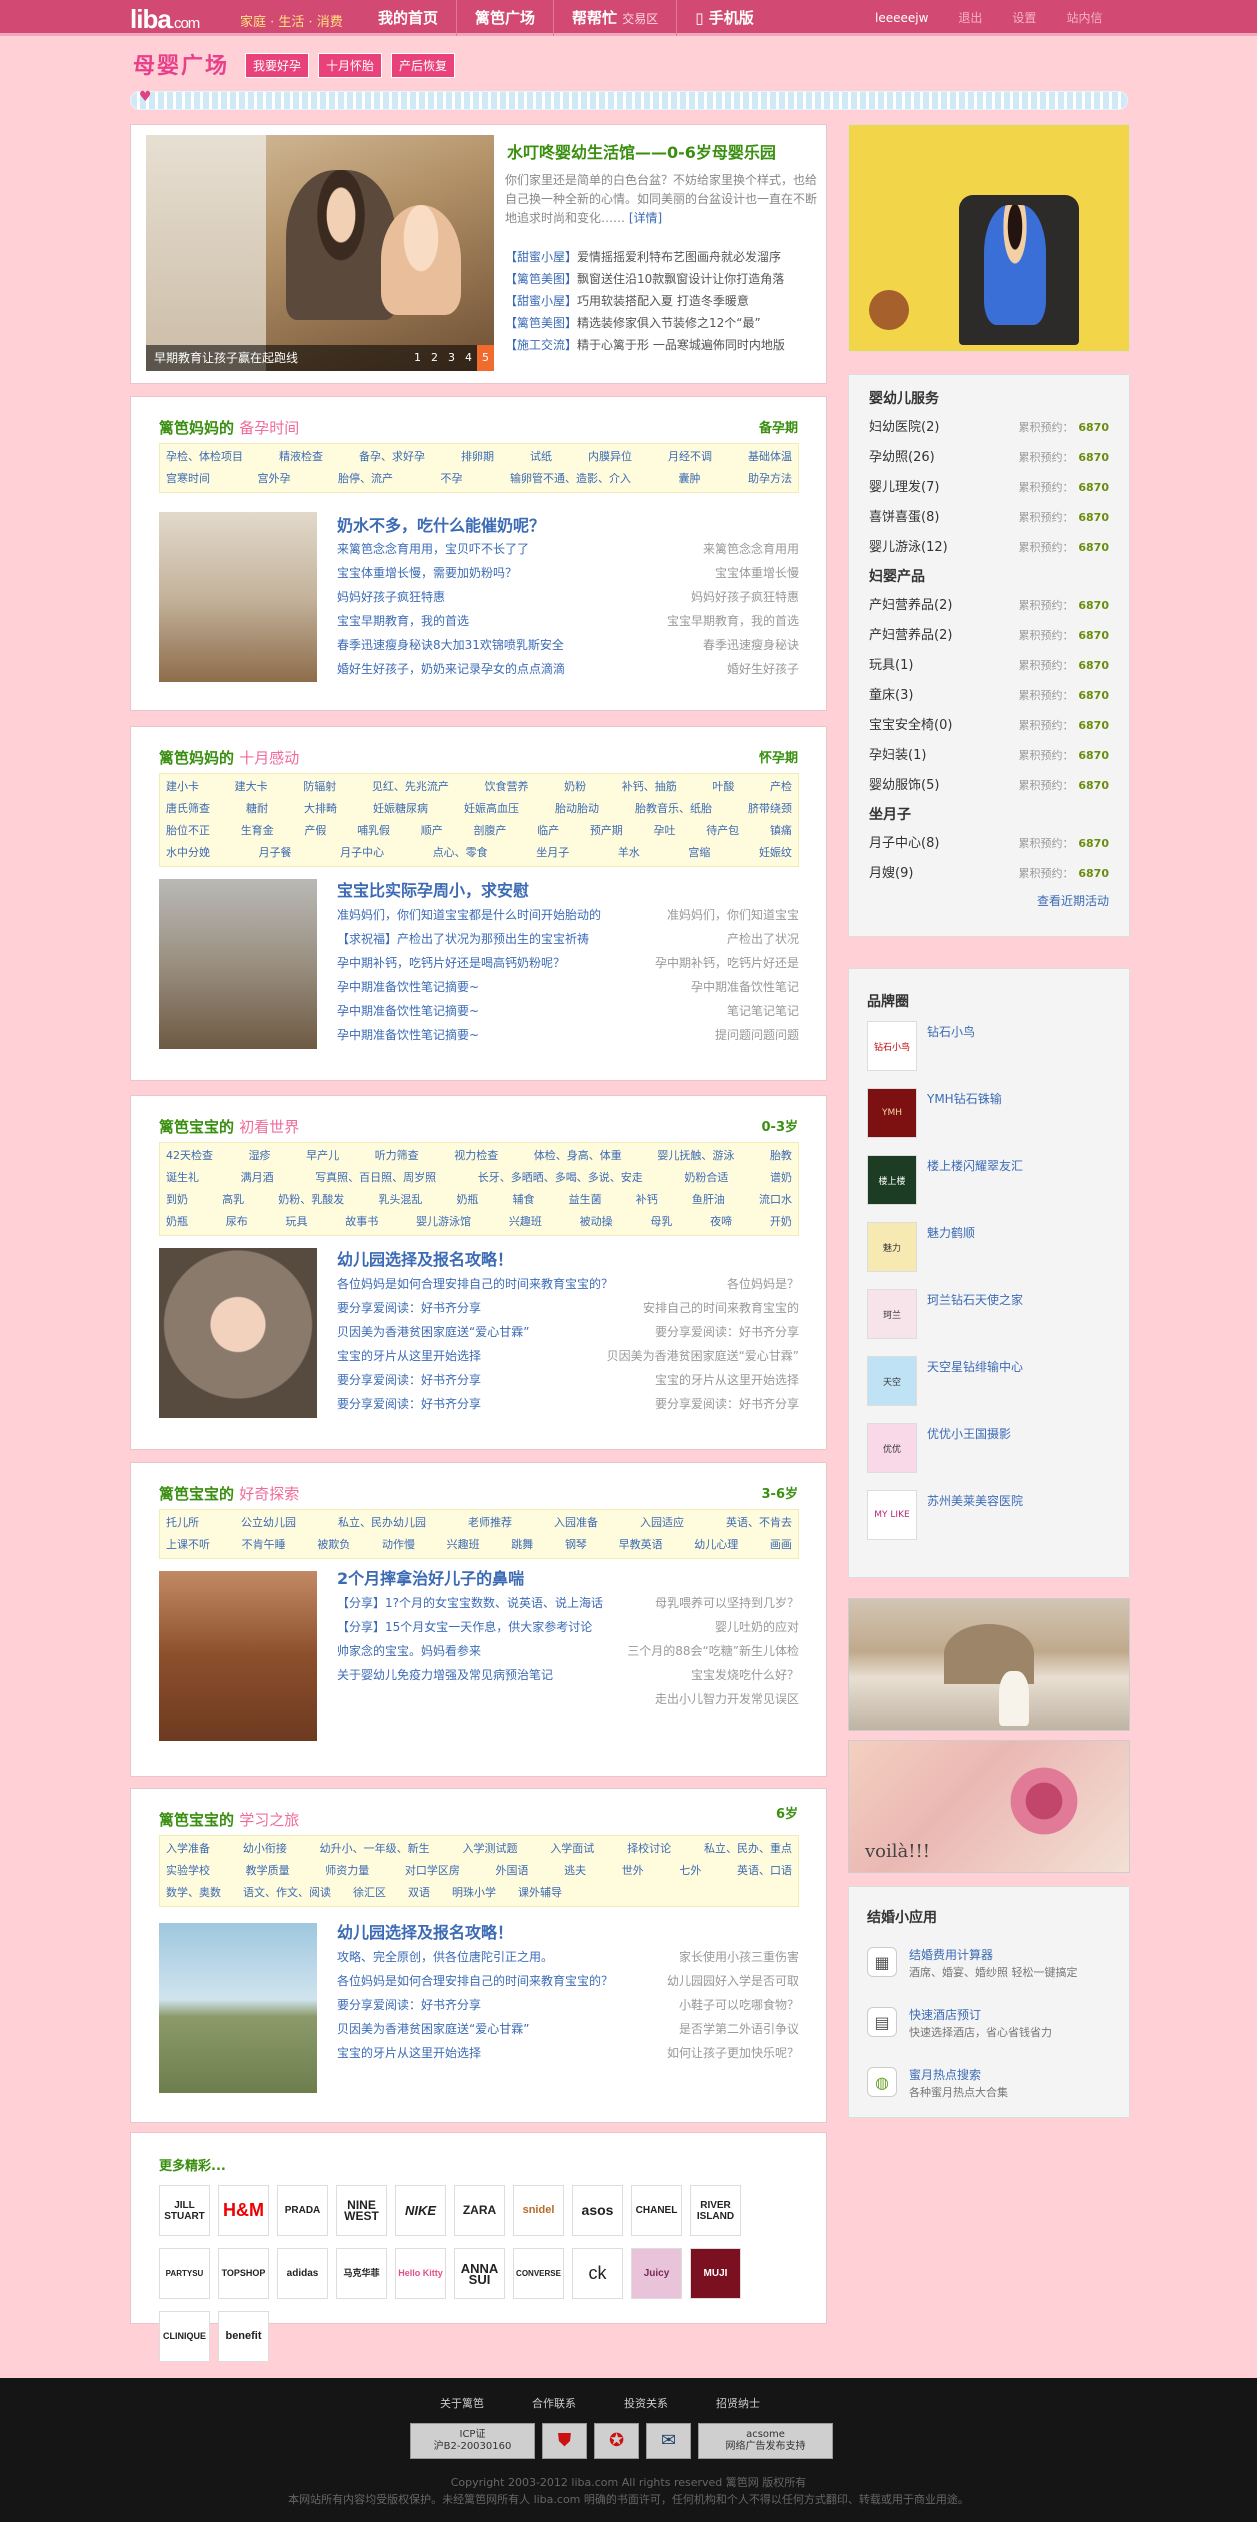  I want to click on keyword-link: 叶酸, so click(723, 787).